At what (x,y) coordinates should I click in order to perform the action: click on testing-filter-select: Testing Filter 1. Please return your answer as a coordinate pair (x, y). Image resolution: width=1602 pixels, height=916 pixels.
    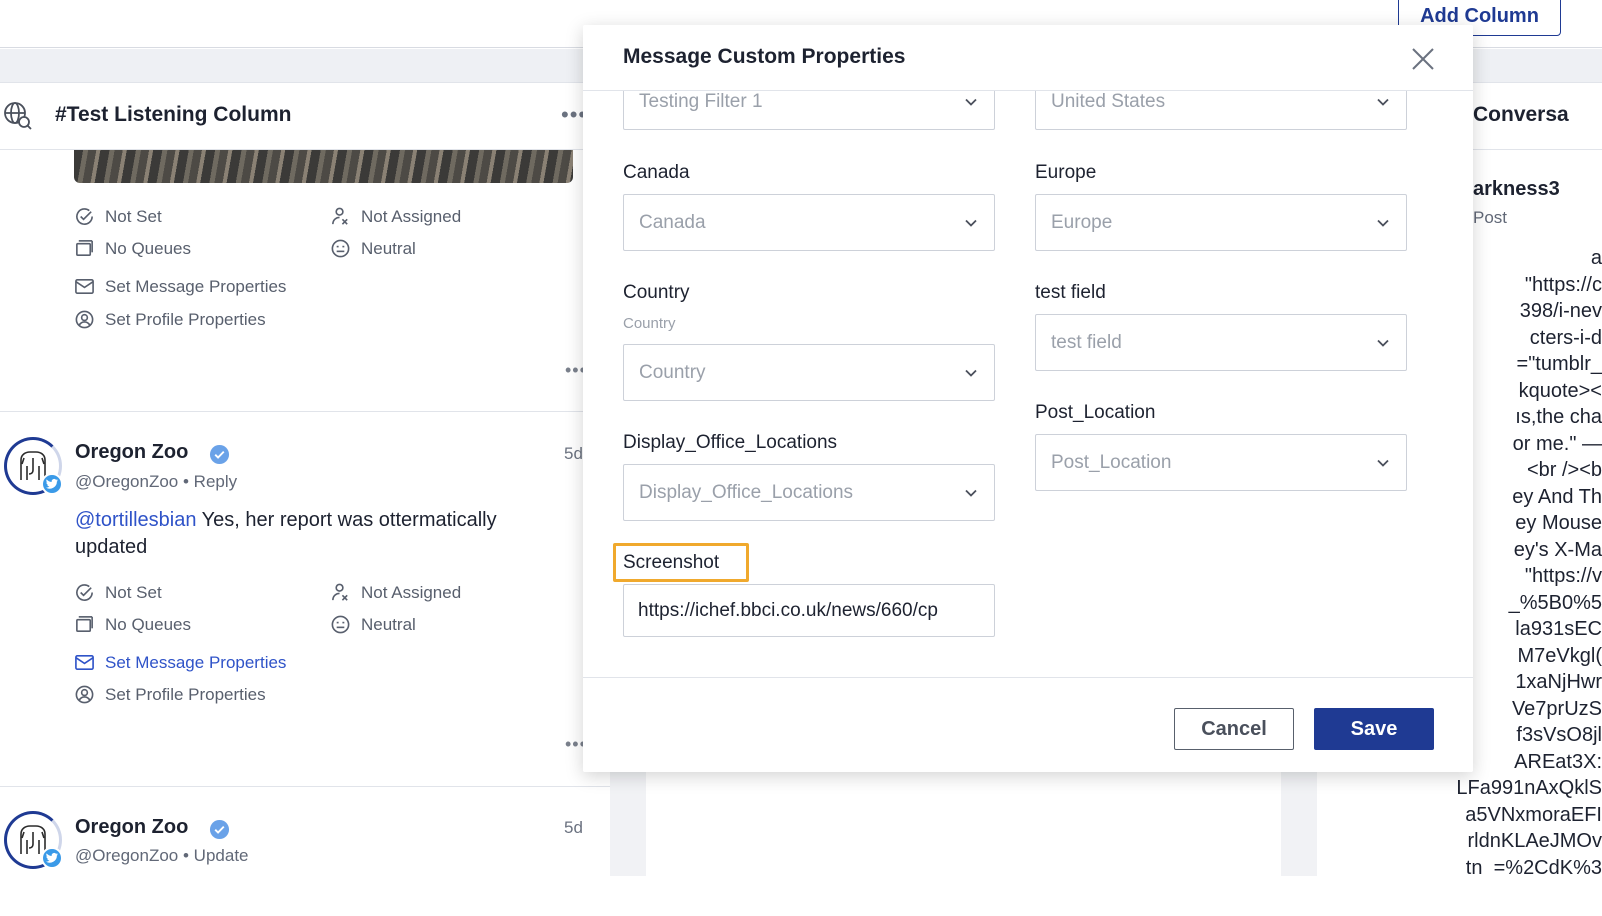
    Looking at the image, I should click on (809, 110).